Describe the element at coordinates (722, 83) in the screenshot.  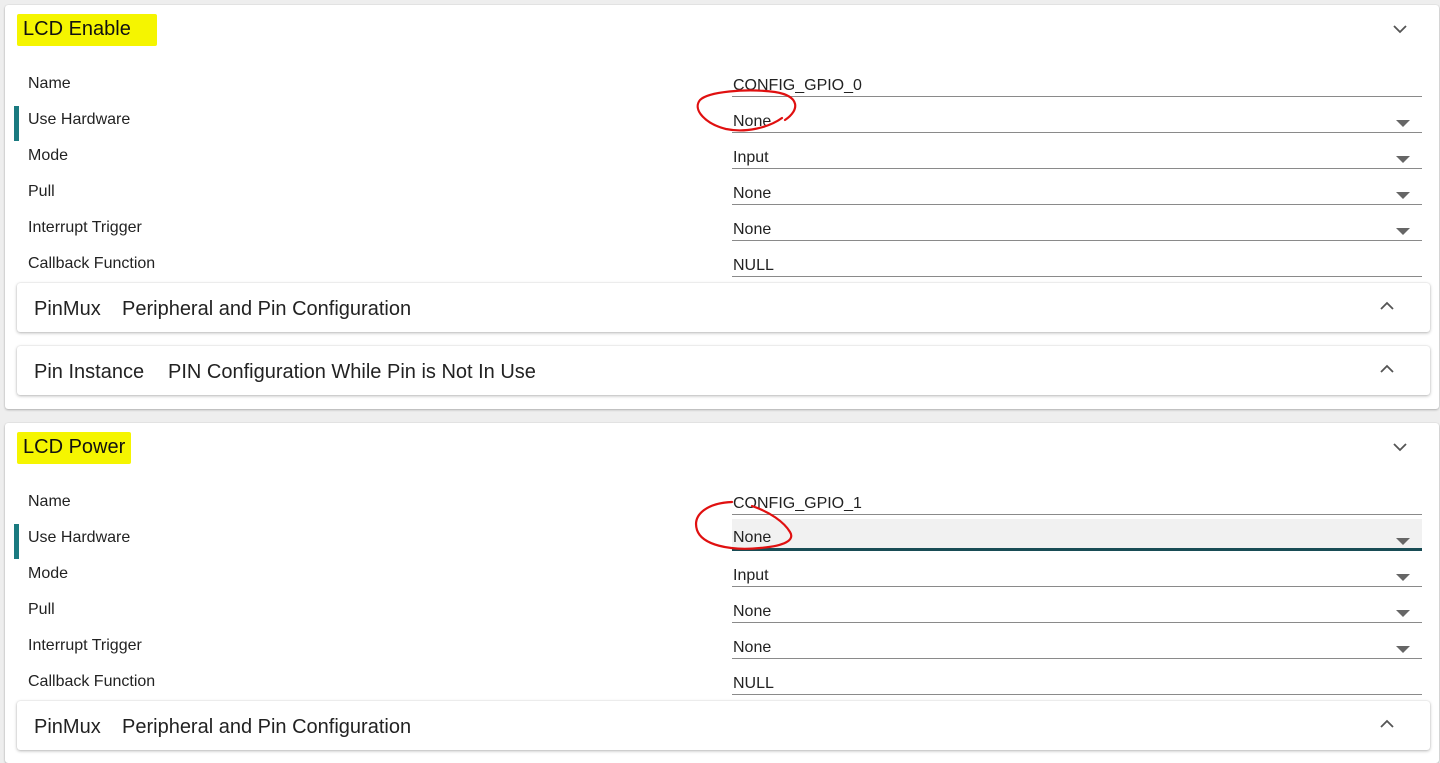
I see `field-row-name: Name CONFIG_GPIO_0` at that location.